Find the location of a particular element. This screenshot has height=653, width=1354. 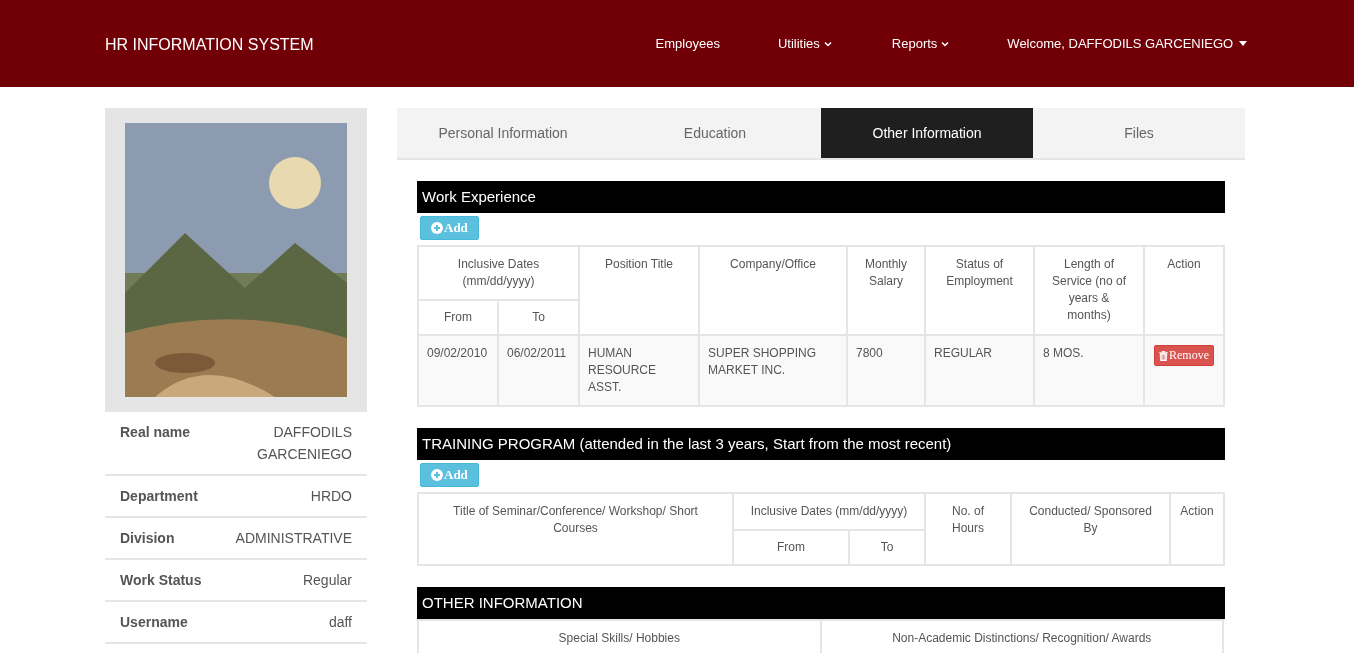

table-cell: HUMAN RESOURCE ASST. is located at coordinates (639, 370).